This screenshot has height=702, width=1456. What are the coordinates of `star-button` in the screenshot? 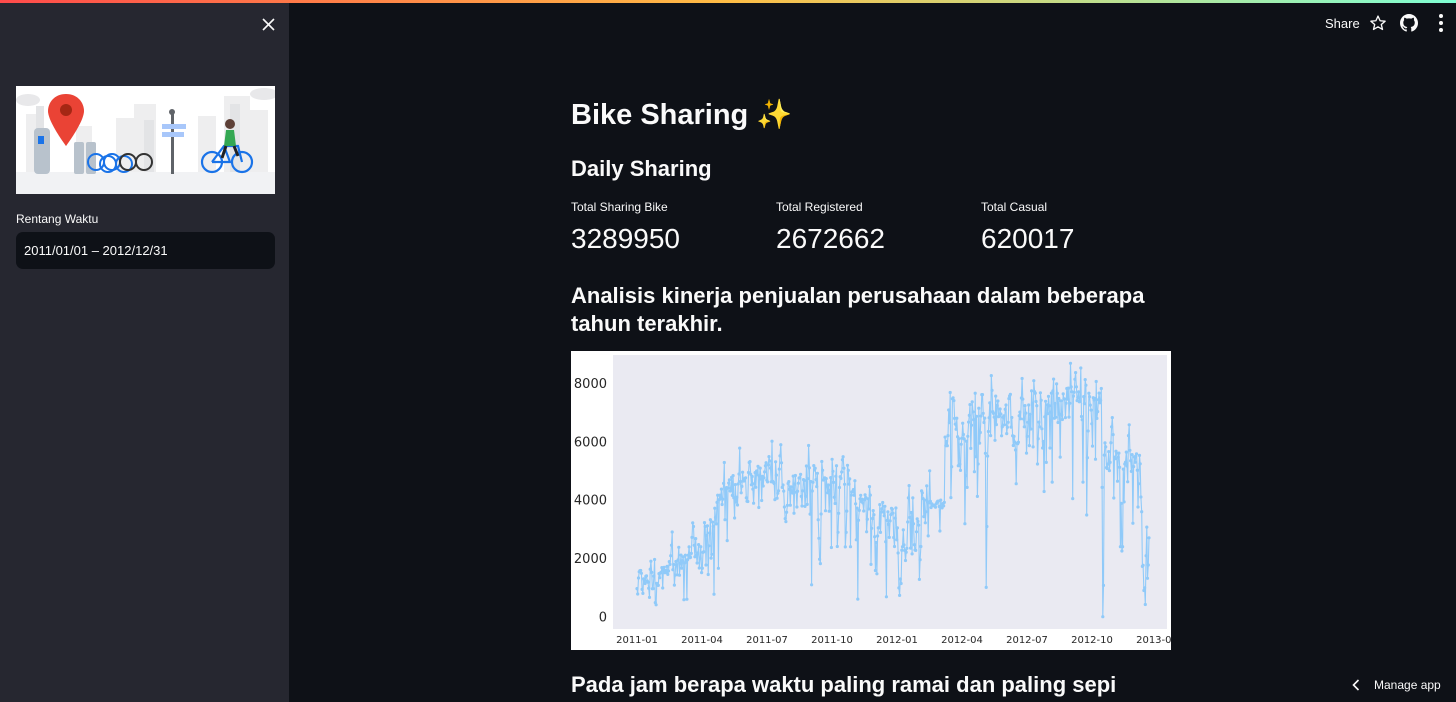 It's located at (1378, 23).